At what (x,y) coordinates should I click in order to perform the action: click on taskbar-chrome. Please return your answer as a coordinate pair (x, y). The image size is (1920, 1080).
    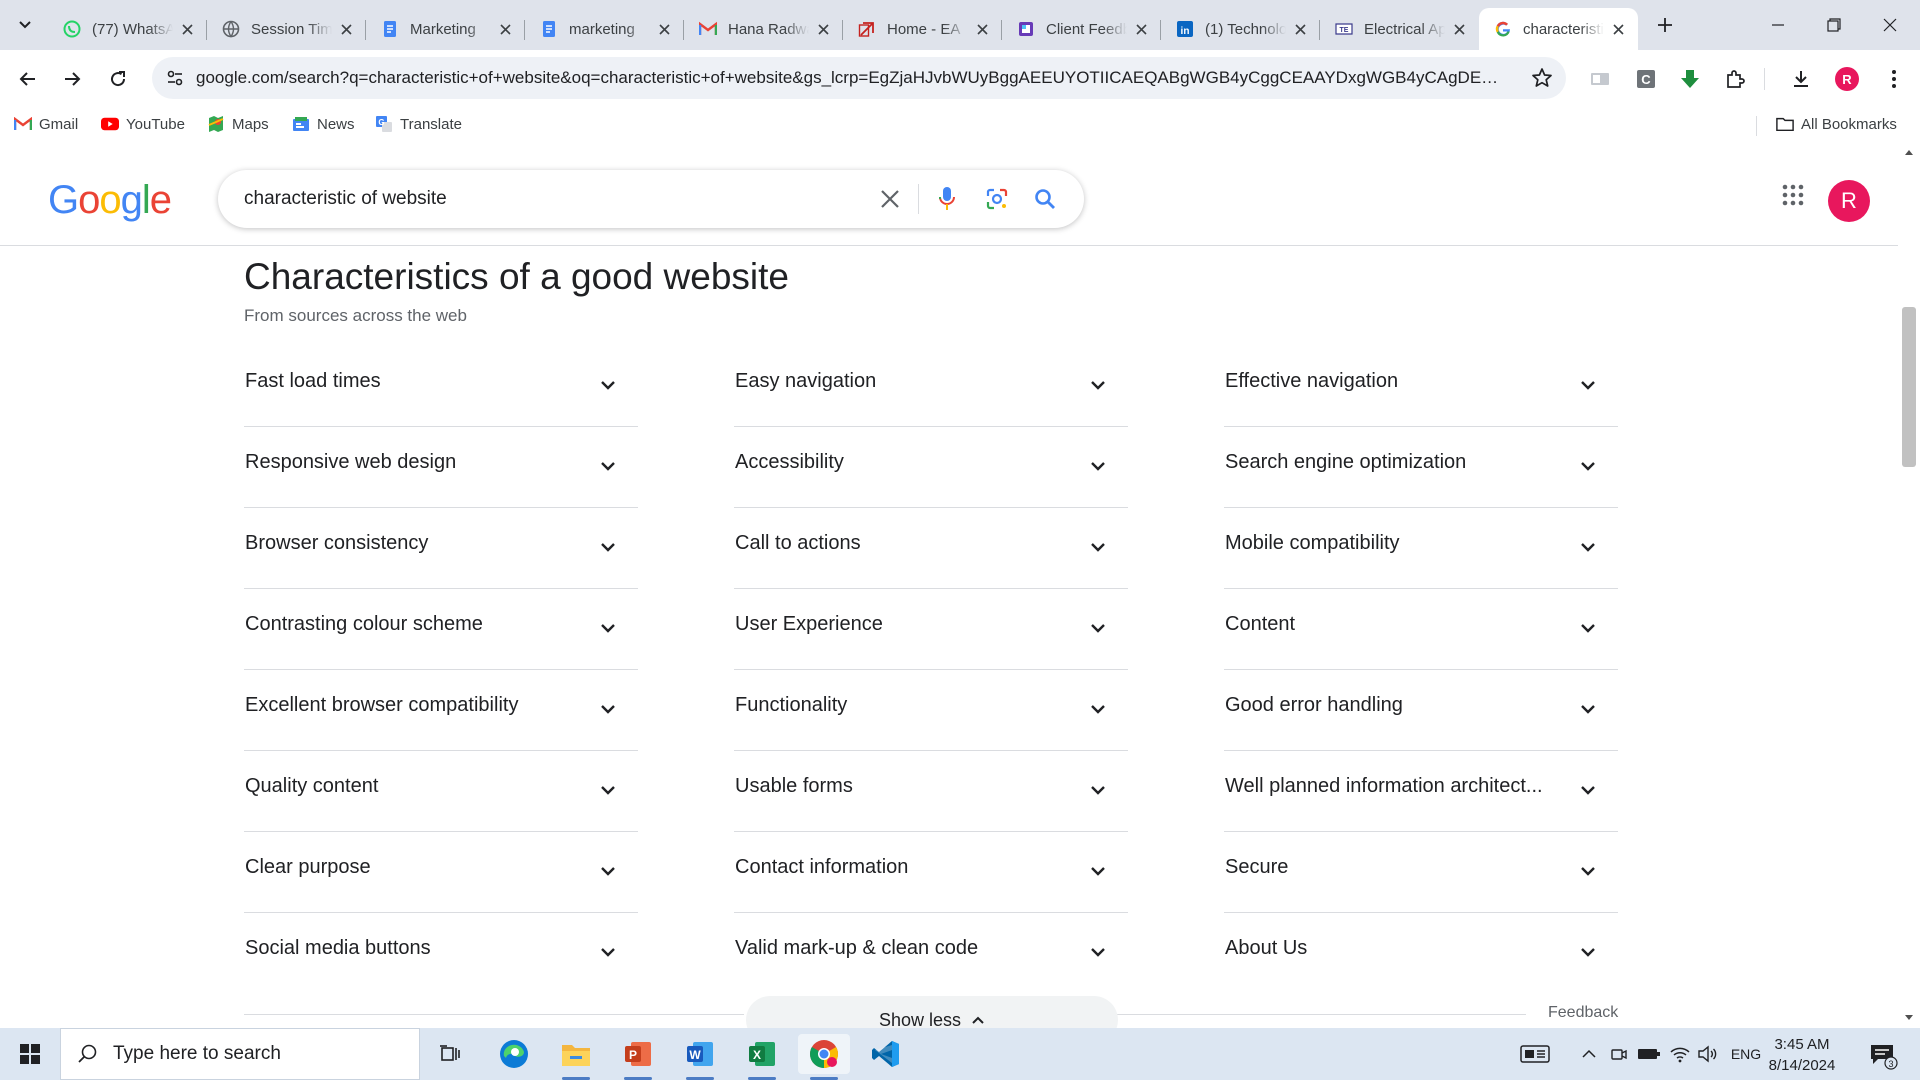
    Looking at the image, I should click on (824, 1057).